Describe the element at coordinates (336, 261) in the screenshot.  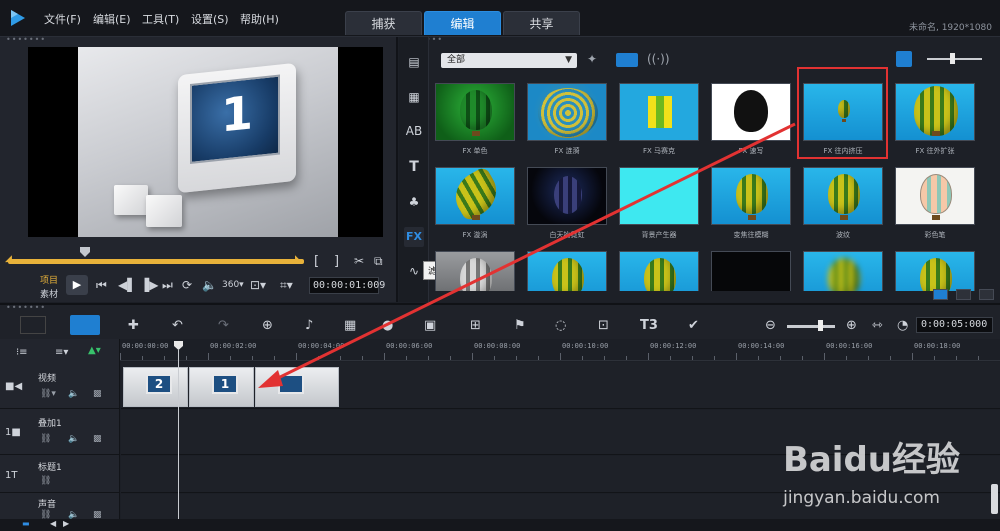
I see `mark-out-button: ]` at that location.